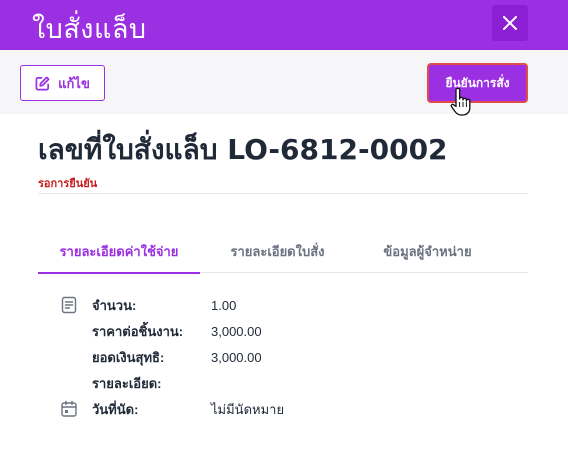 This screenshot has width=568, height=456. What do you see at coordinates (460, 102) in the screenshot?
I see `hand-pointer-cursor-icon` at bounding box center [460, 102].